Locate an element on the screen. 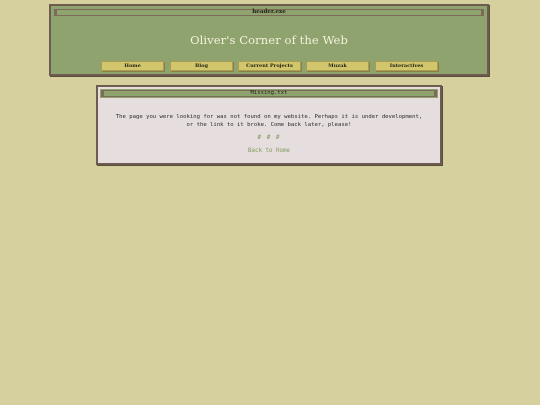 This screenshot has height=405, width=540. header-titlebar-inner: header.exe is located at coordinates (269, 11).